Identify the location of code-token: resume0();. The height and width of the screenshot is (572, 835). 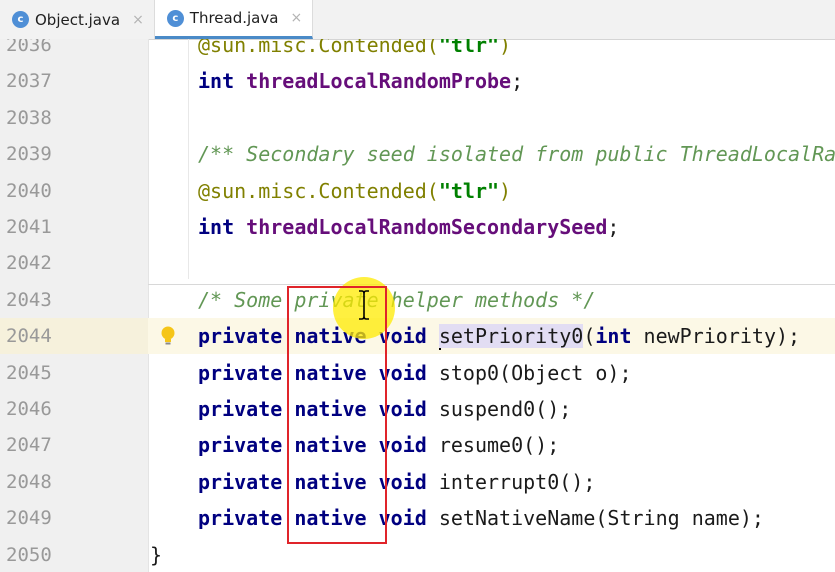
(499, 445).